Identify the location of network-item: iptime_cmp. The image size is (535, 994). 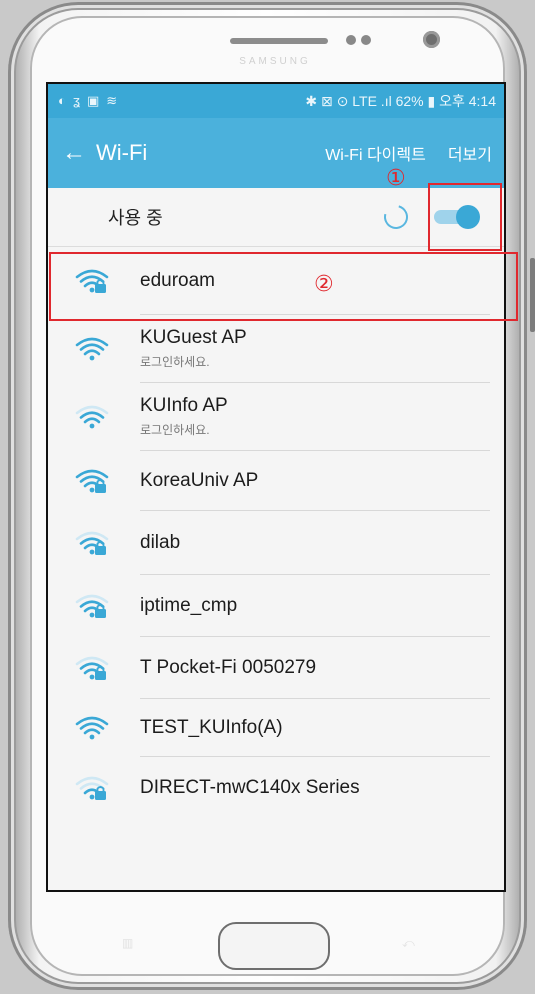
(276, 606).